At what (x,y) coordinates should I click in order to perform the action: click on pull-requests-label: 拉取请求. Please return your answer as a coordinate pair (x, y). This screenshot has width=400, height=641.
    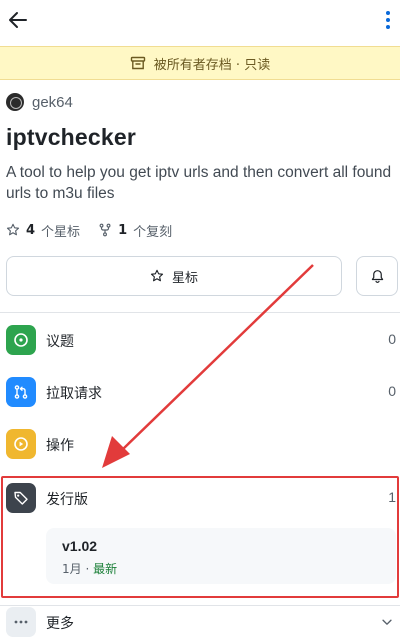
    Looking at the image, I should click on (74, 394).